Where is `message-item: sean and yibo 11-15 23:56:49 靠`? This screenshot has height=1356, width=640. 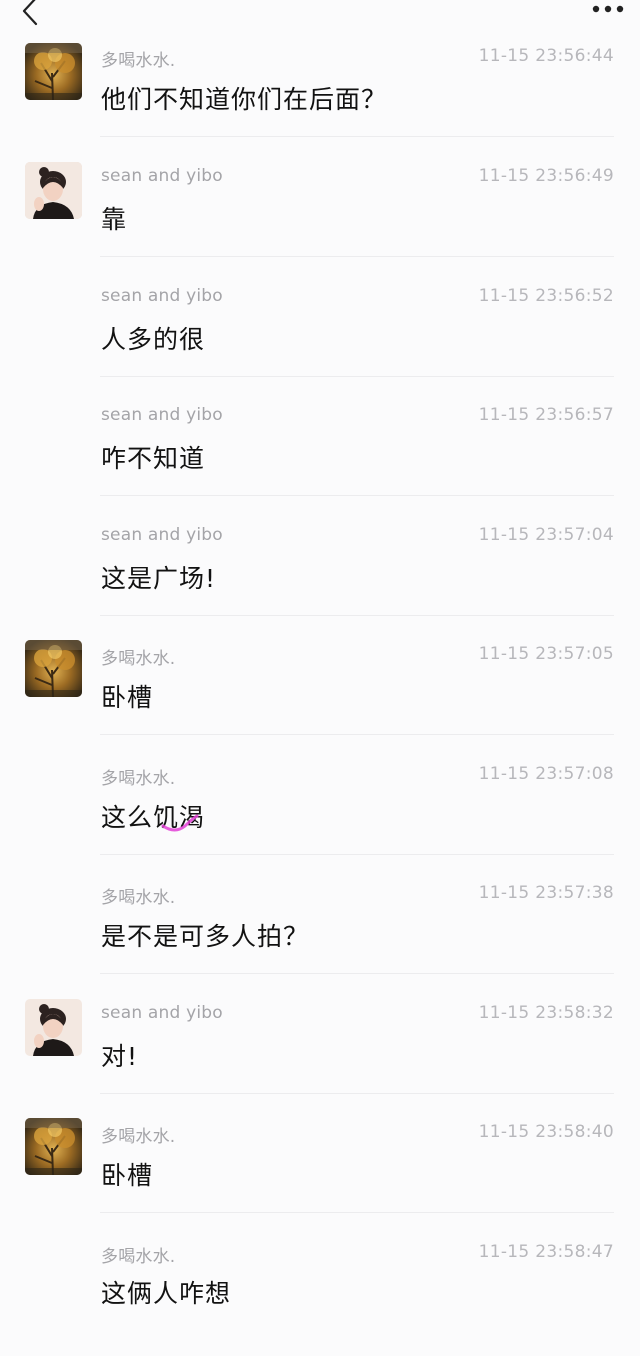
message-item: sean and yibo 11-15 23:56:49 靠 is located at coordinates (320, 220).